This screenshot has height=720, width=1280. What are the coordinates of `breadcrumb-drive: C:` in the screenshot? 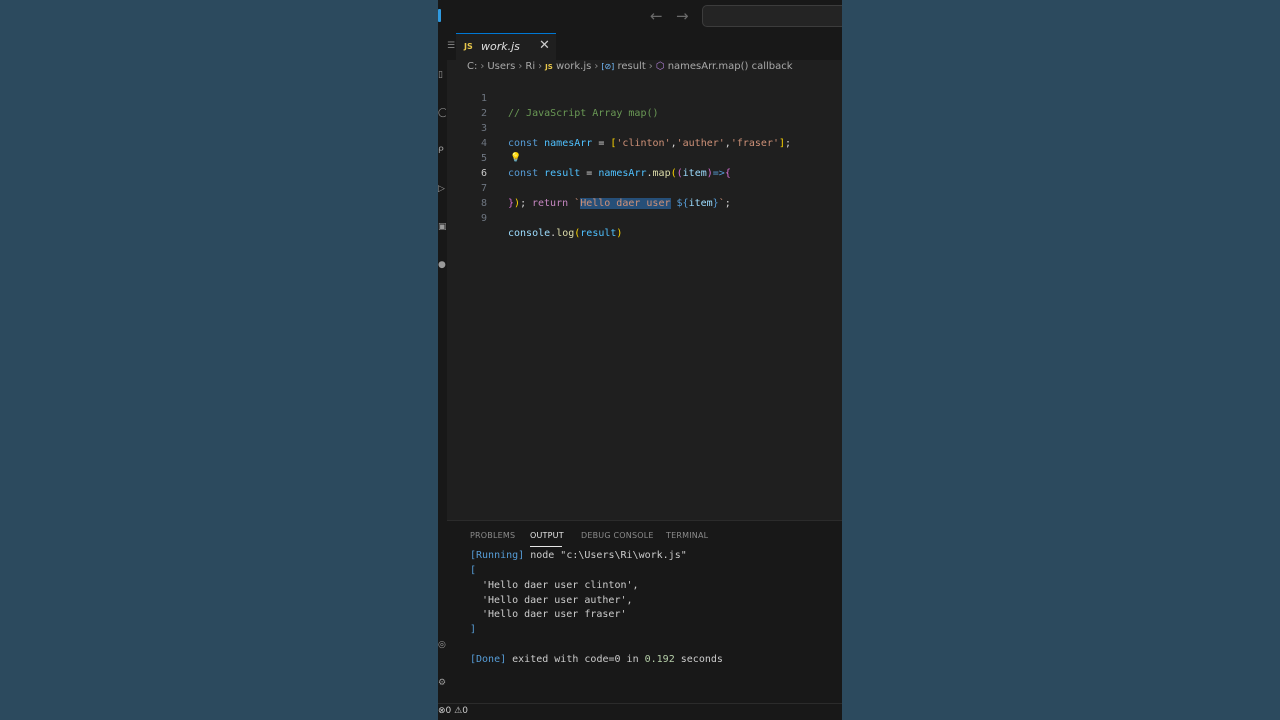 It's located at (472, 66).